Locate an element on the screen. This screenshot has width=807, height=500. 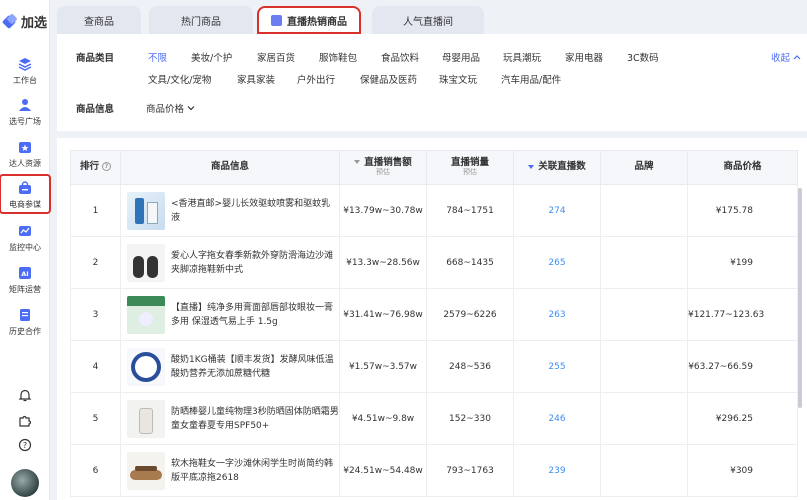
tab-hot-products: 热门商品 is located at coordinates (201, 20).